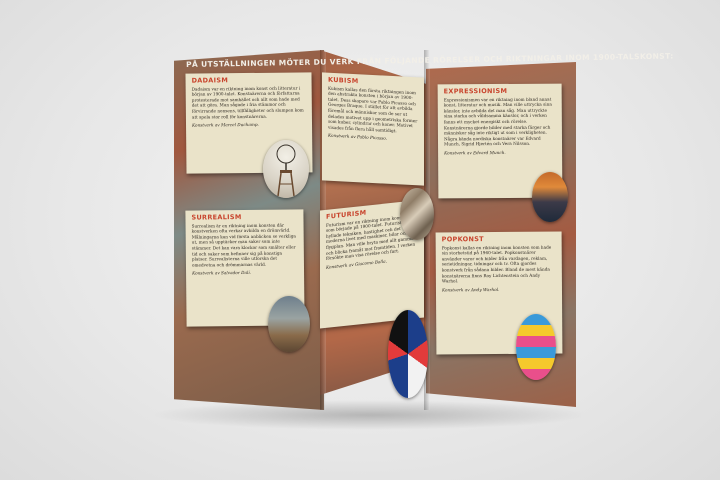  I want to click on card-credit: Konstverk av Salvador Dalí., so click(222, 273).